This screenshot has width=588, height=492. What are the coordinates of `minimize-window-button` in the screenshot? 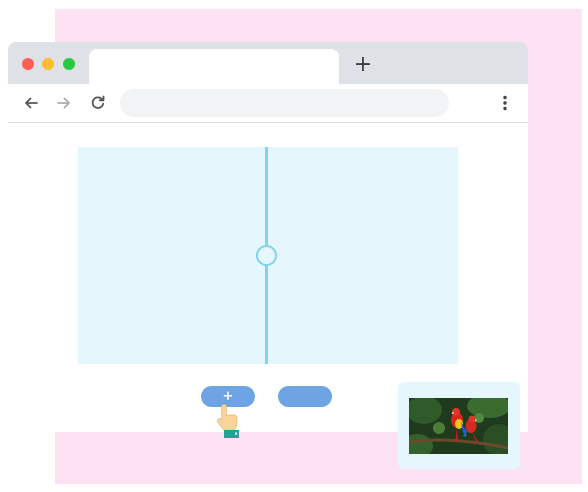 It's located at (48, 64).